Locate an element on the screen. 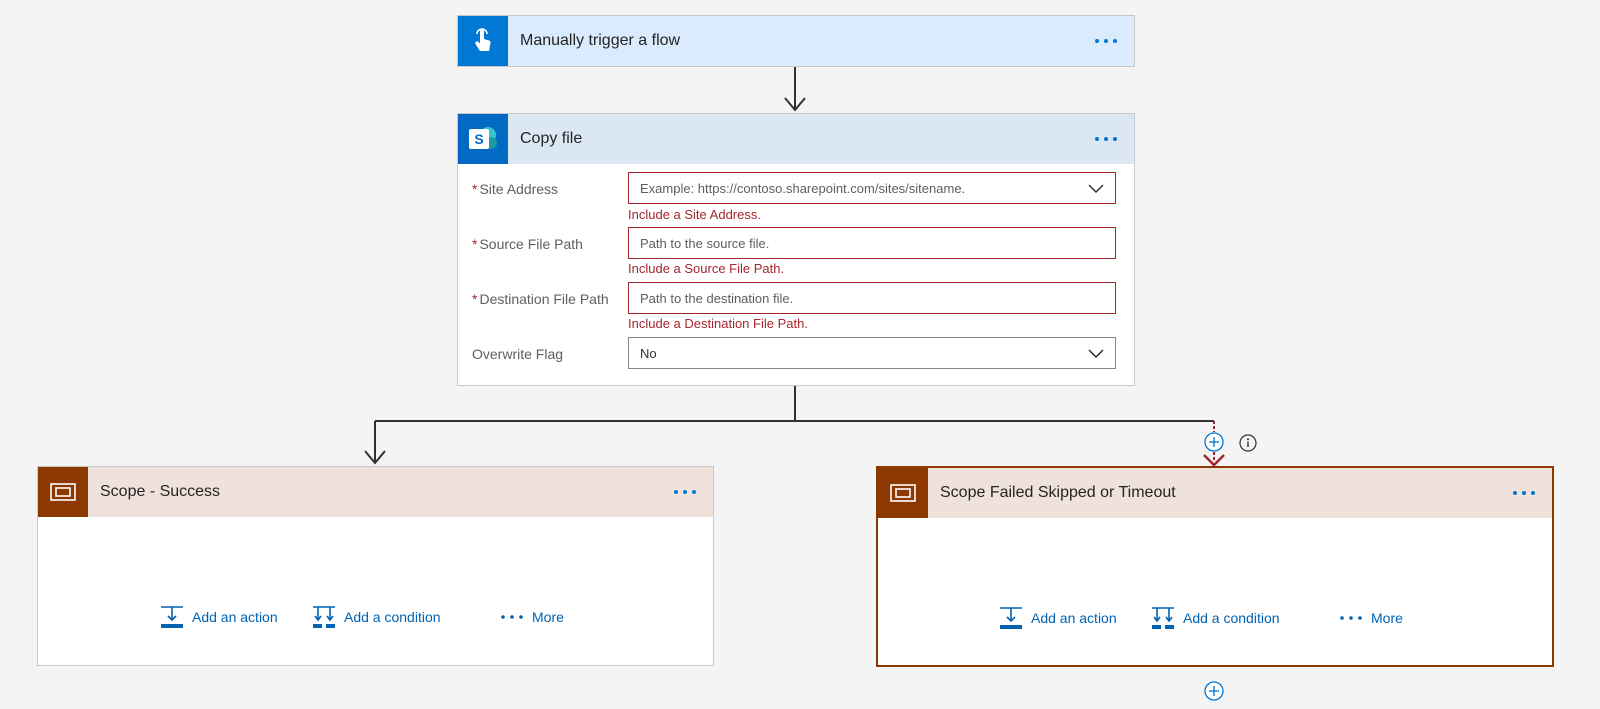  scope-success-add-action-button: Add an action is located at coordinates (219, 617).